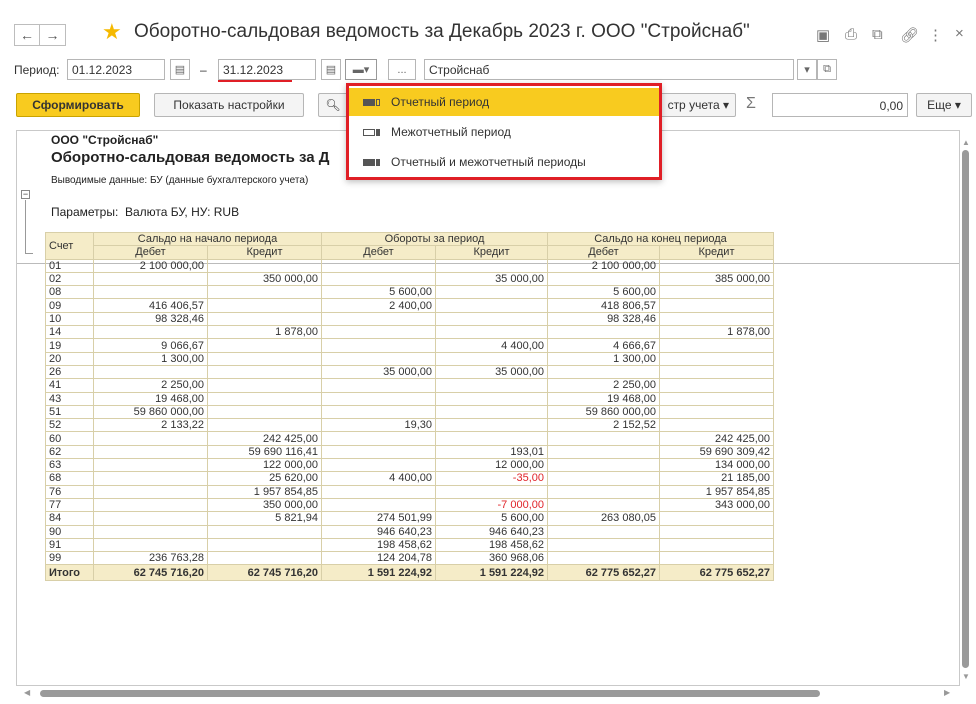  Describe the element at coordinates (69, 246) in the screenshot. I see `header-account: Счет` at that location.